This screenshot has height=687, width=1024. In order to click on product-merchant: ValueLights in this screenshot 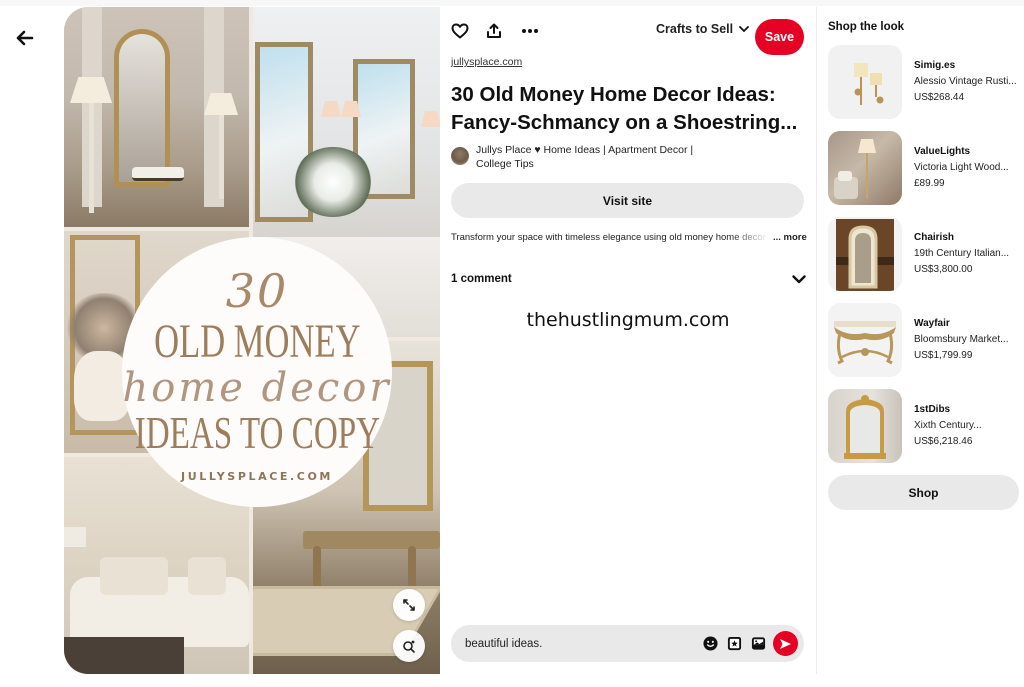, I will do `click(942, 151)`.